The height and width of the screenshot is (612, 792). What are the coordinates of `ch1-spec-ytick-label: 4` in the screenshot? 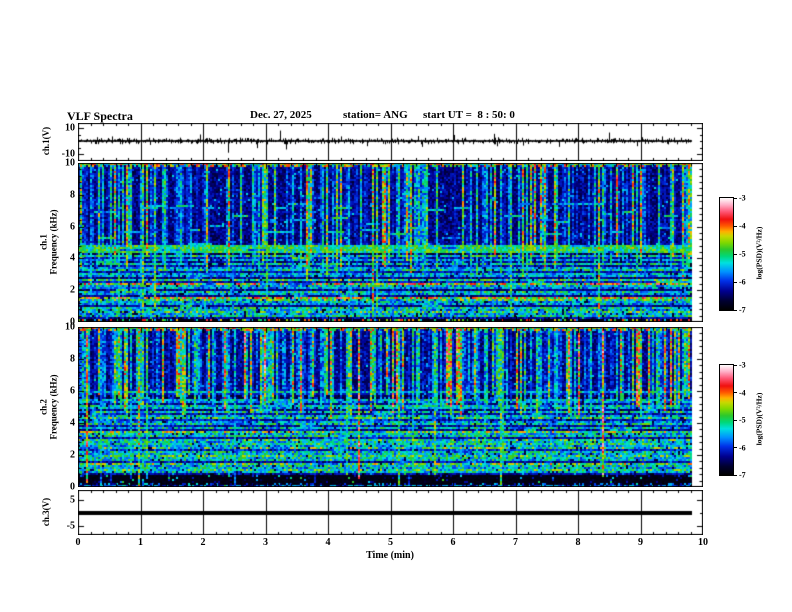 It's located at (72, 258).